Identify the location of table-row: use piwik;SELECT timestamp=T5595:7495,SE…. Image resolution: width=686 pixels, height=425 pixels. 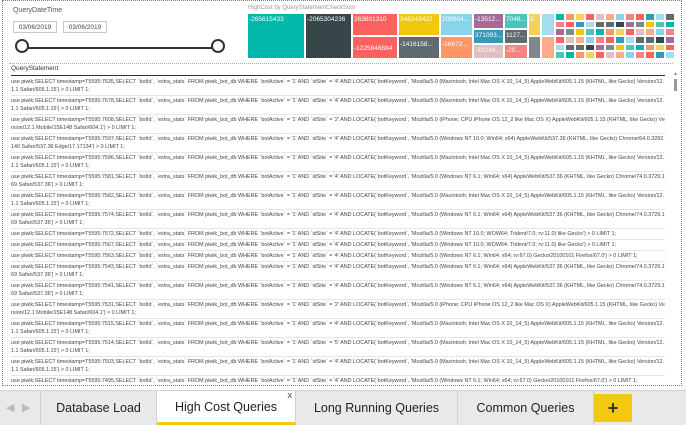
(338, 380).